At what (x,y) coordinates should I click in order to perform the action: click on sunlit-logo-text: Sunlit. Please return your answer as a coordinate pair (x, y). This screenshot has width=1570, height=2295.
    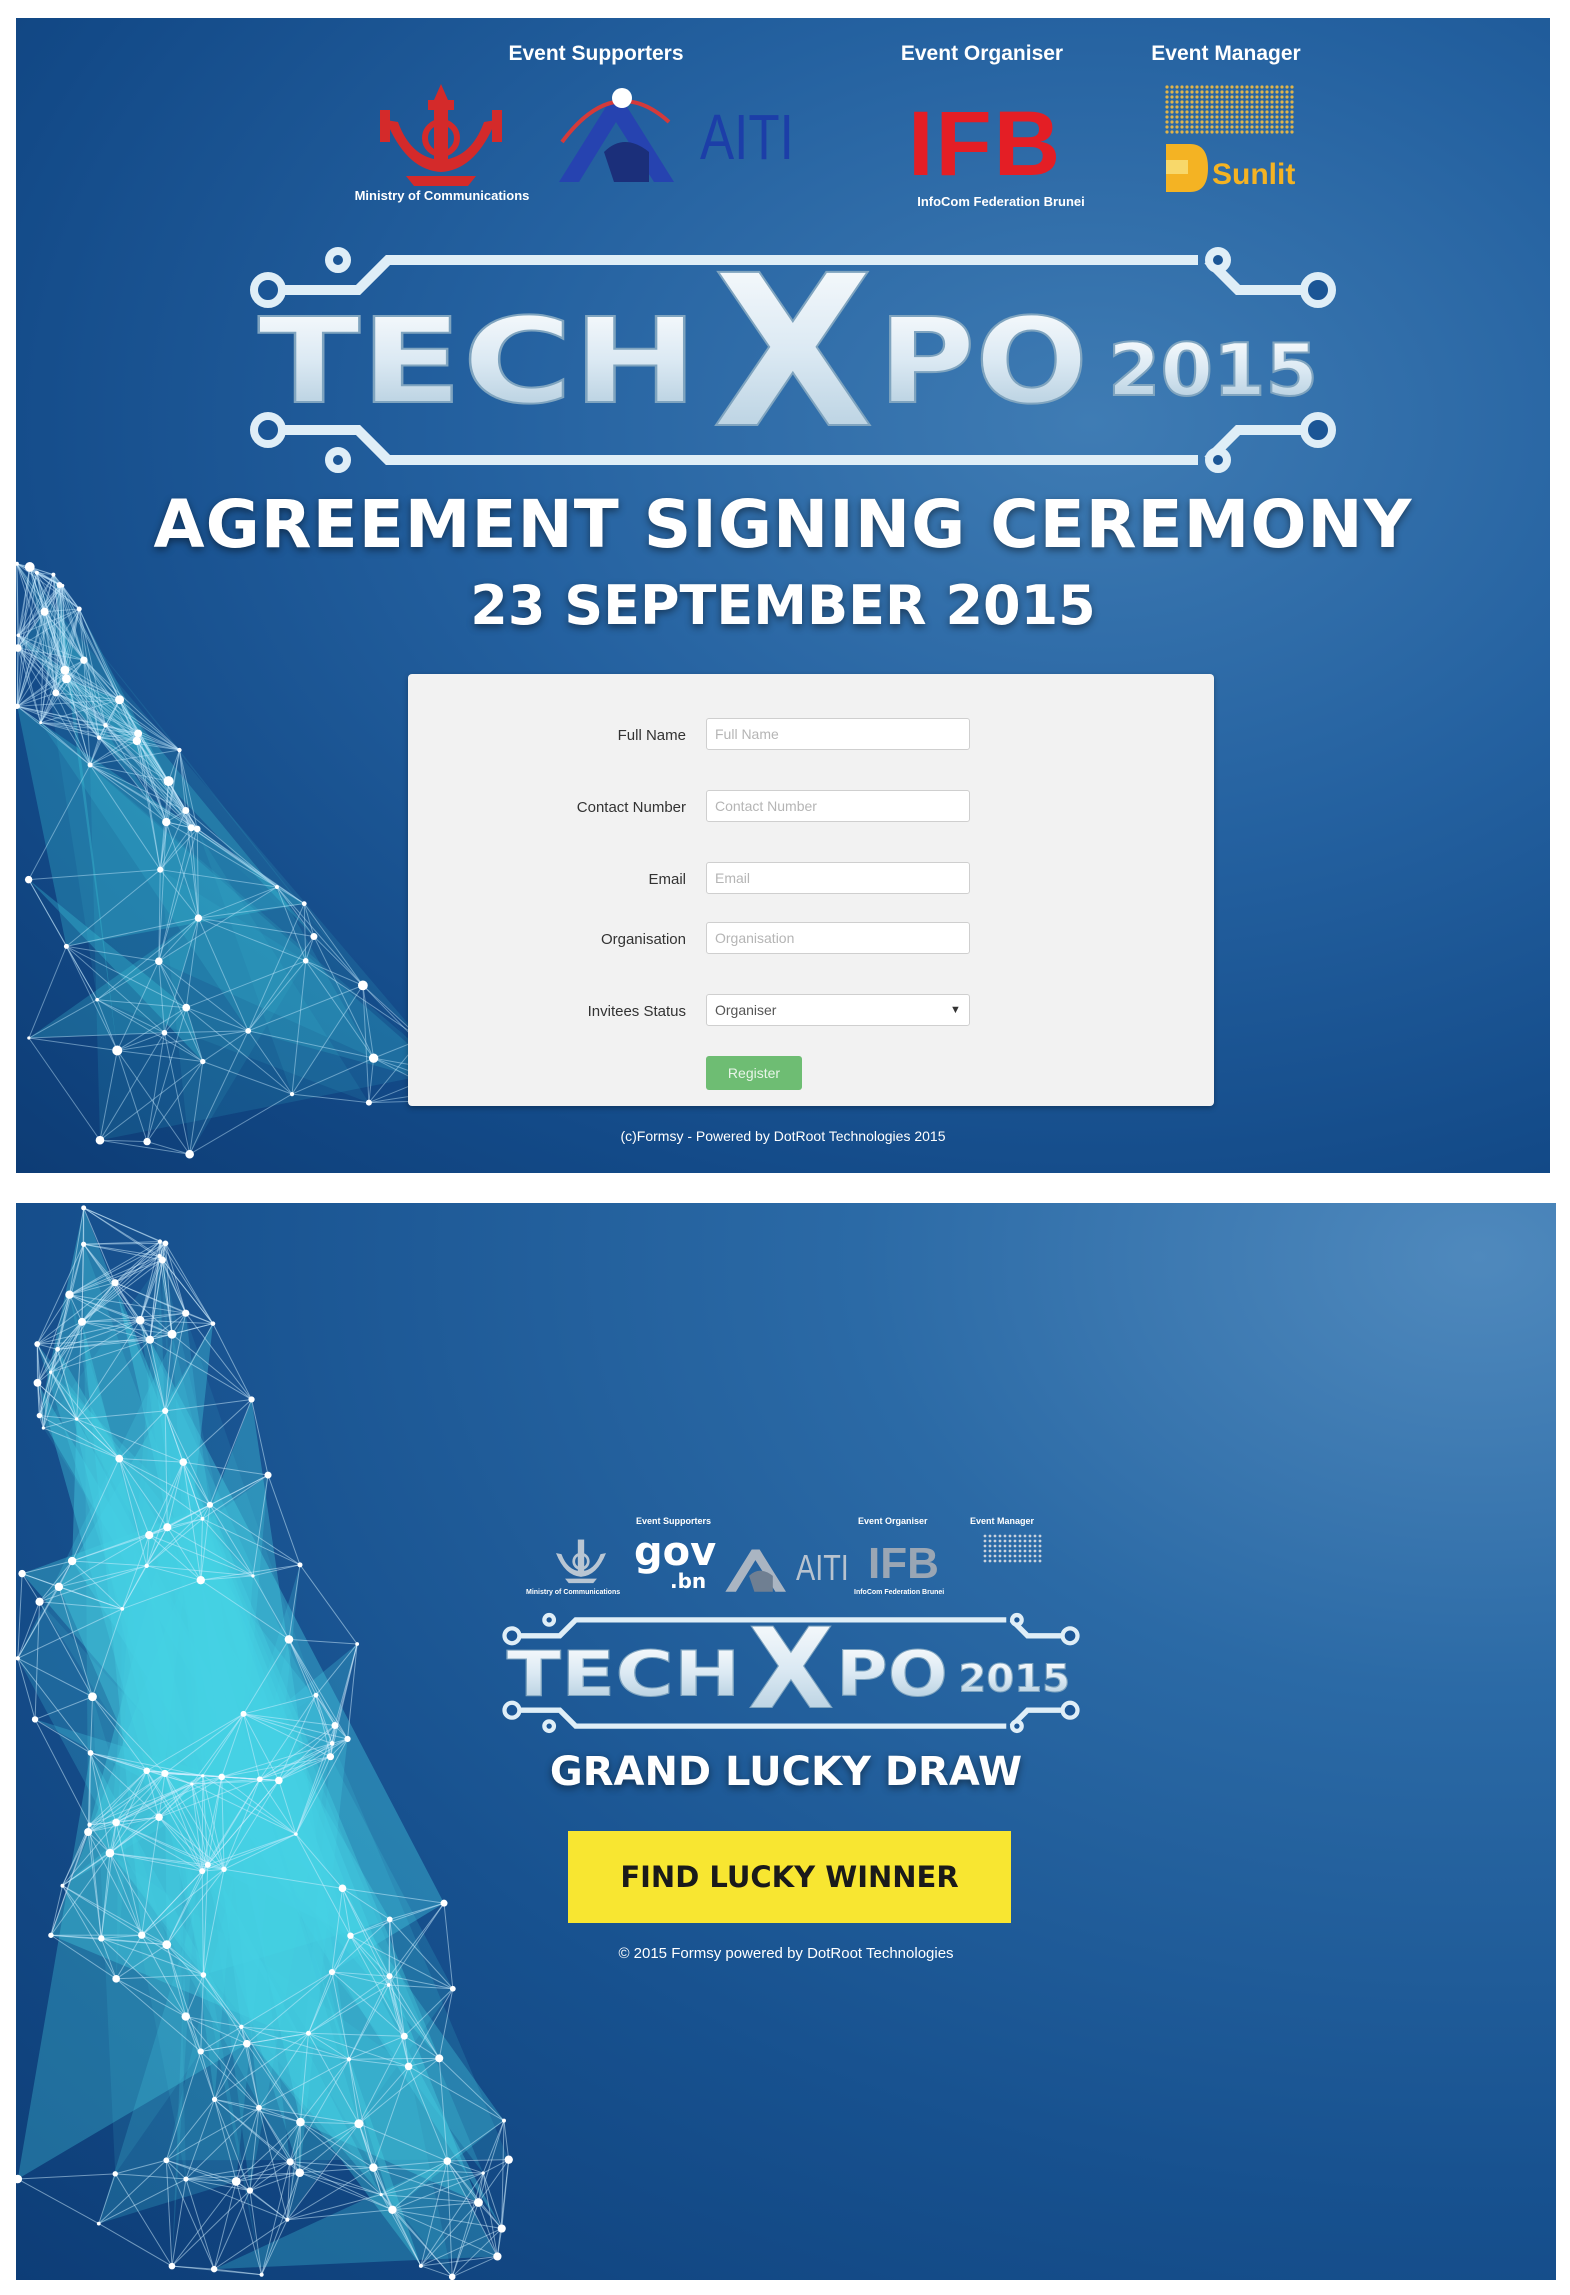
    Looking at the image, I should click on (1254, 174).